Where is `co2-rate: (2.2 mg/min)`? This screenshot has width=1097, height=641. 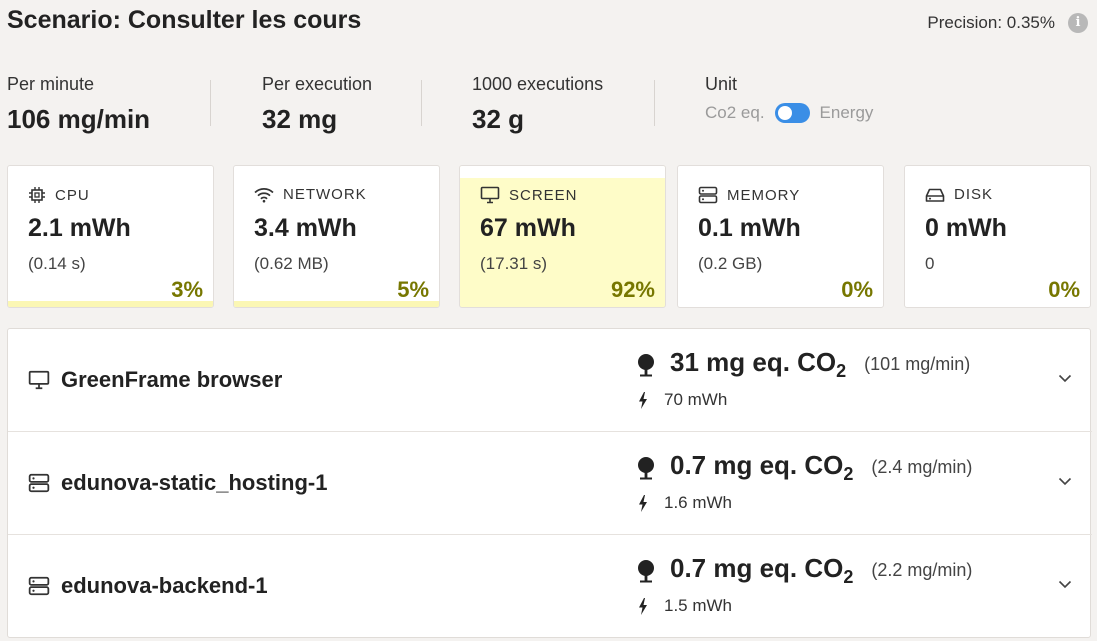
co2-rate: (2.2 mg/min) is located at coordinates (922, 570).